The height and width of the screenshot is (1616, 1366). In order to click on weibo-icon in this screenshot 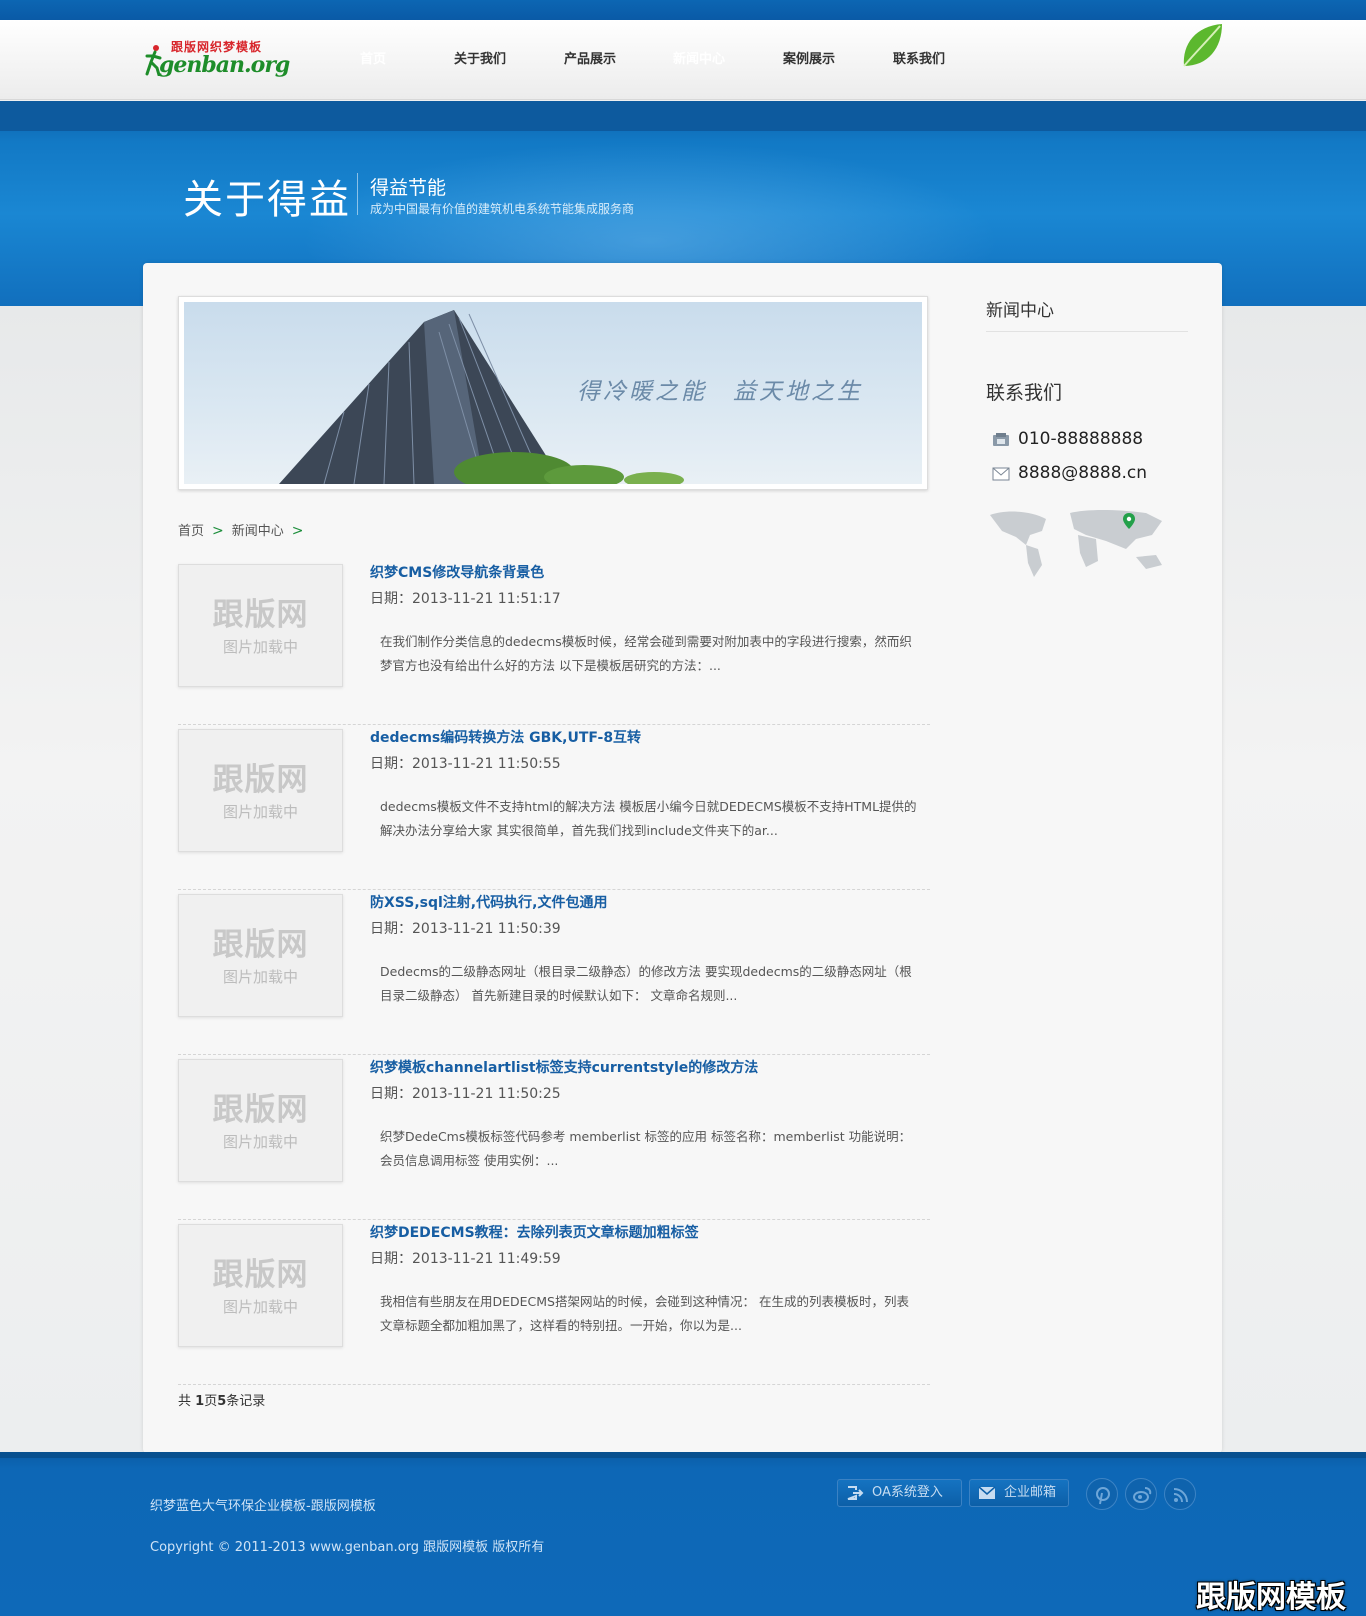, I will do `click(1142, 1495)`.